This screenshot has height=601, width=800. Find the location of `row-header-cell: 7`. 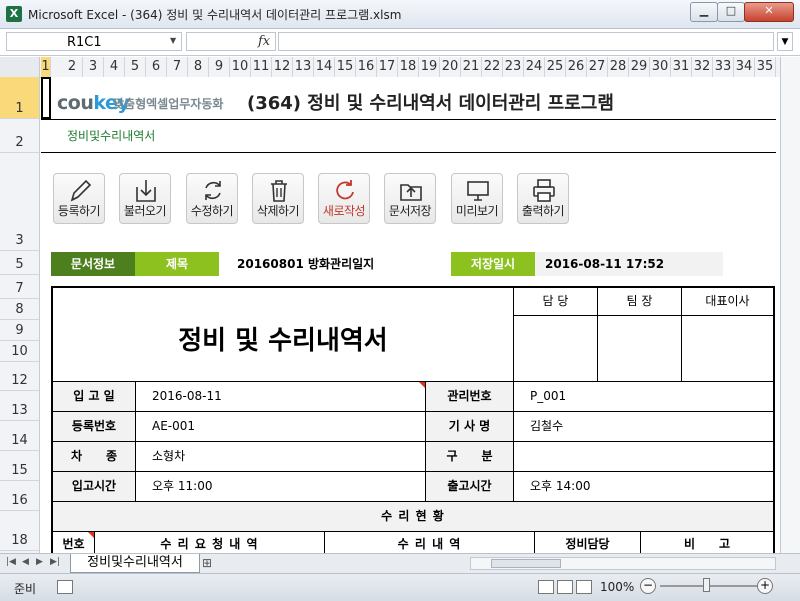

row-header-cell: 7 is located at coordinates (19, 287).